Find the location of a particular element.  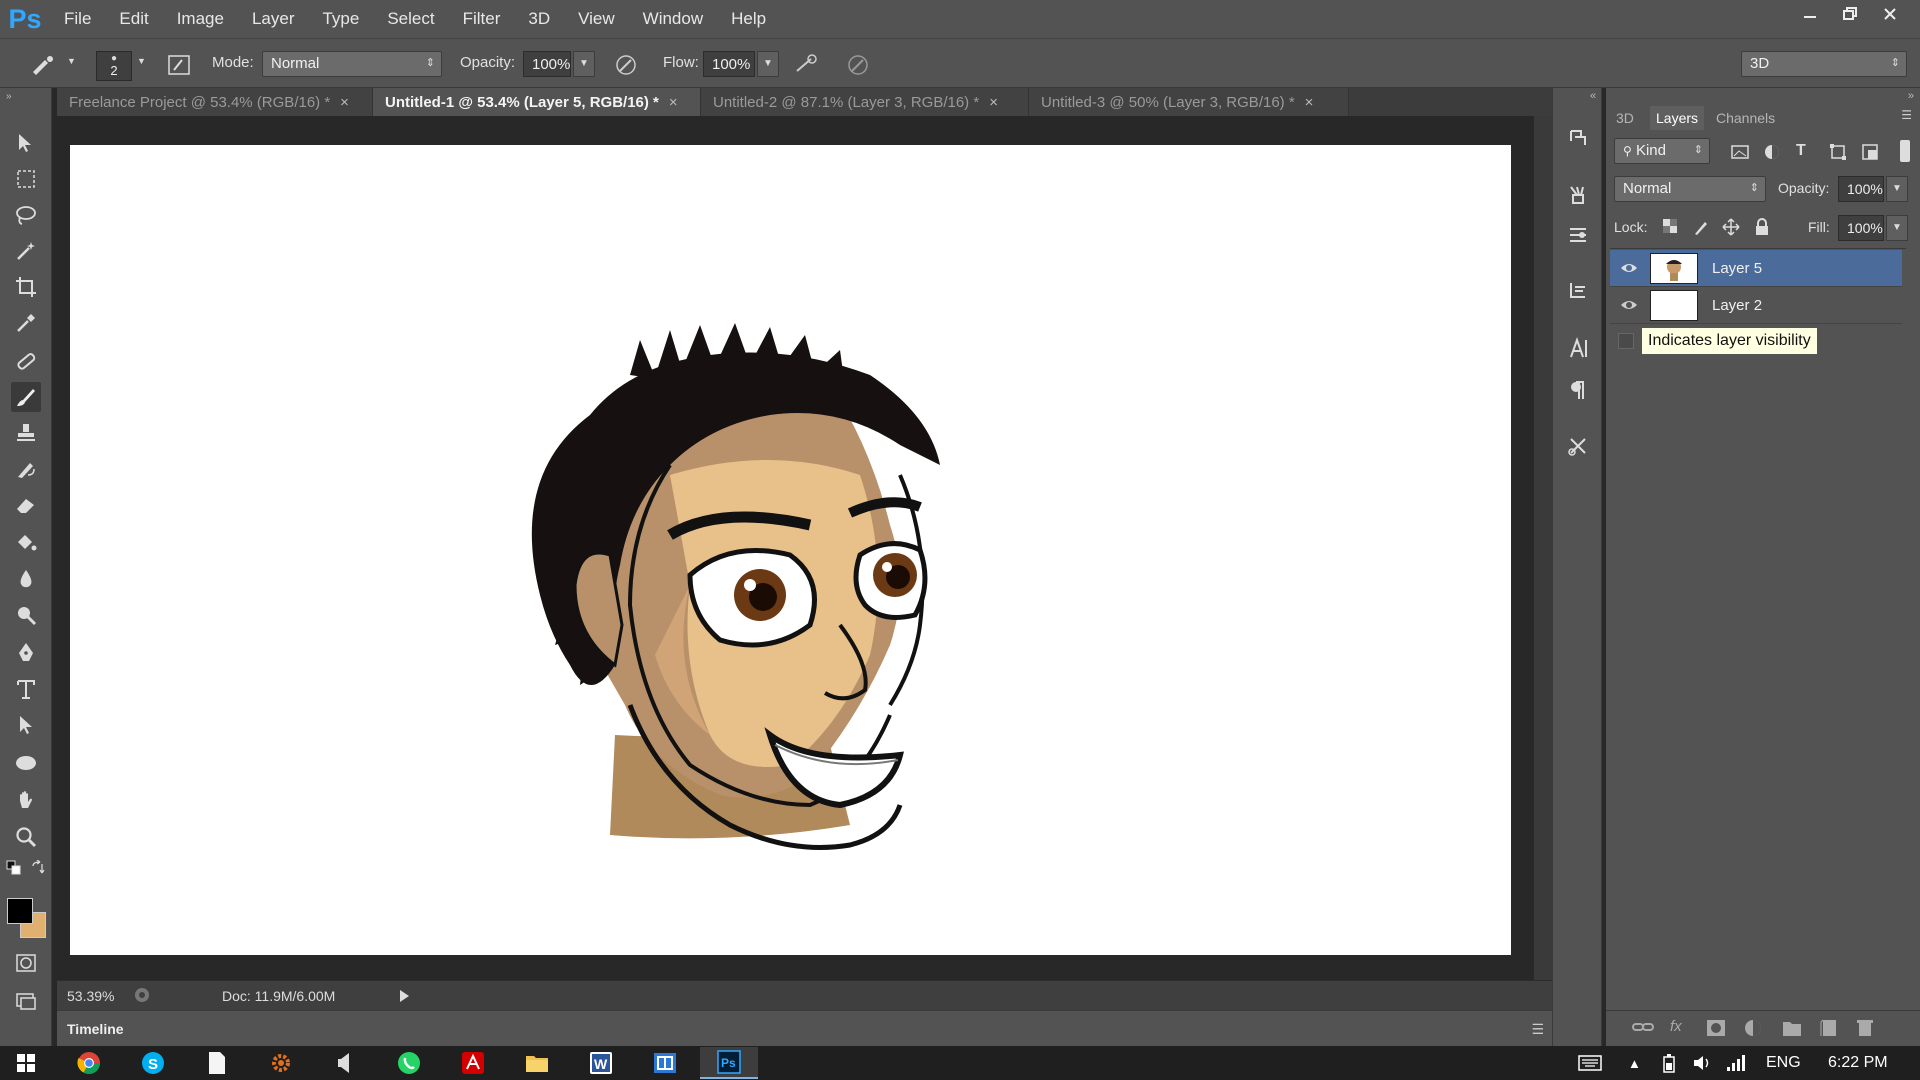

lasso-tool-icon is located at coordinates (26, 215).